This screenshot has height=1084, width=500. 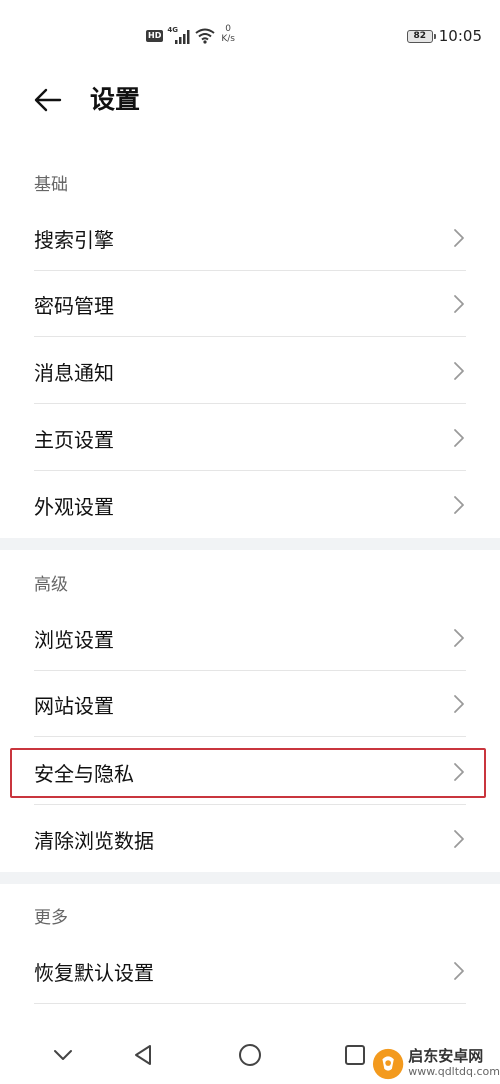 I want to click on settings-item-label: 恢复默认设置, so click(x=94, y=972).